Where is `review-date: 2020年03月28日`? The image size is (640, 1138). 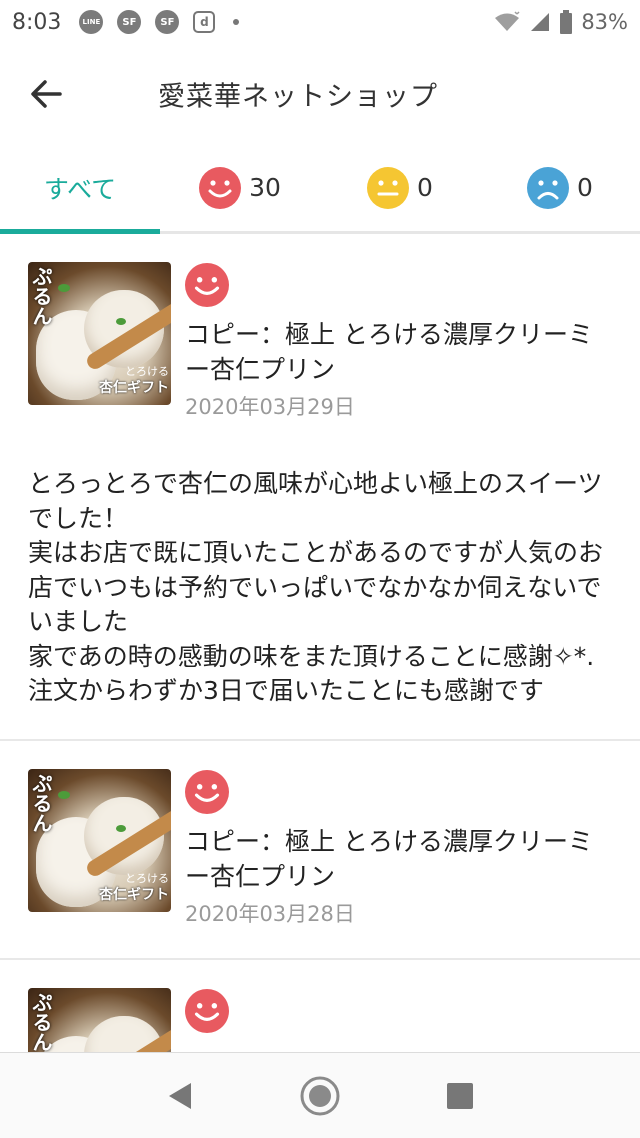
review-date: 2020年03月28日 is located at coordinates (270, 913).